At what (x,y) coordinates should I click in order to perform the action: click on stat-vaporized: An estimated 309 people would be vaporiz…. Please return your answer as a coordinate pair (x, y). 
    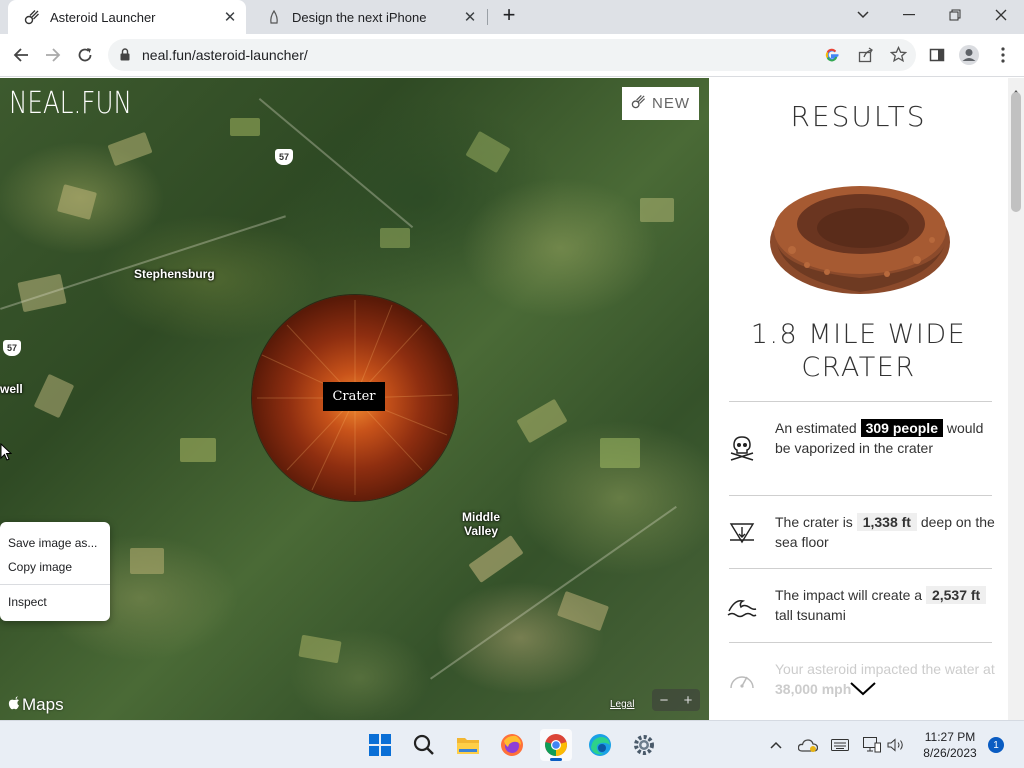
    Looking at the image, I should click on (885, 438).